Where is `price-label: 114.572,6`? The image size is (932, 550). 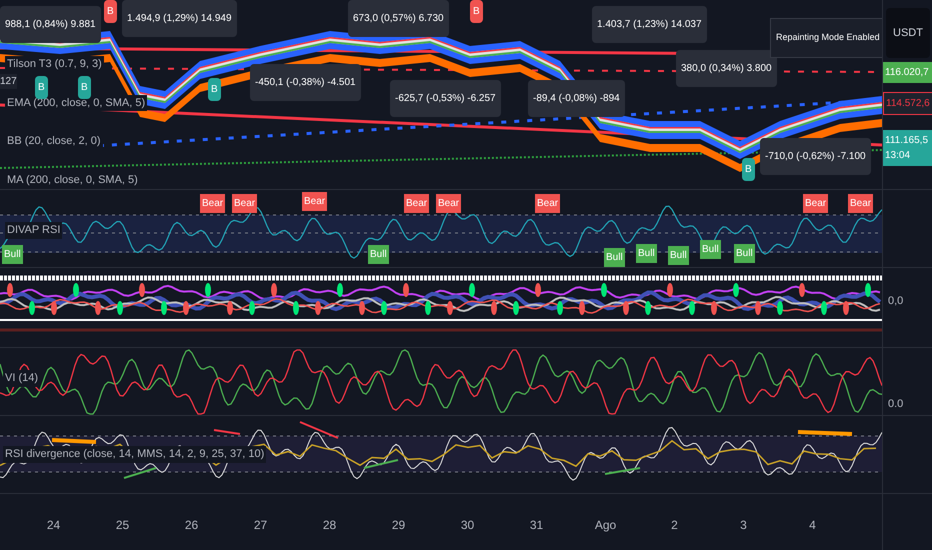 price-label: 114.572,6 is located at coordinates (907, 103).